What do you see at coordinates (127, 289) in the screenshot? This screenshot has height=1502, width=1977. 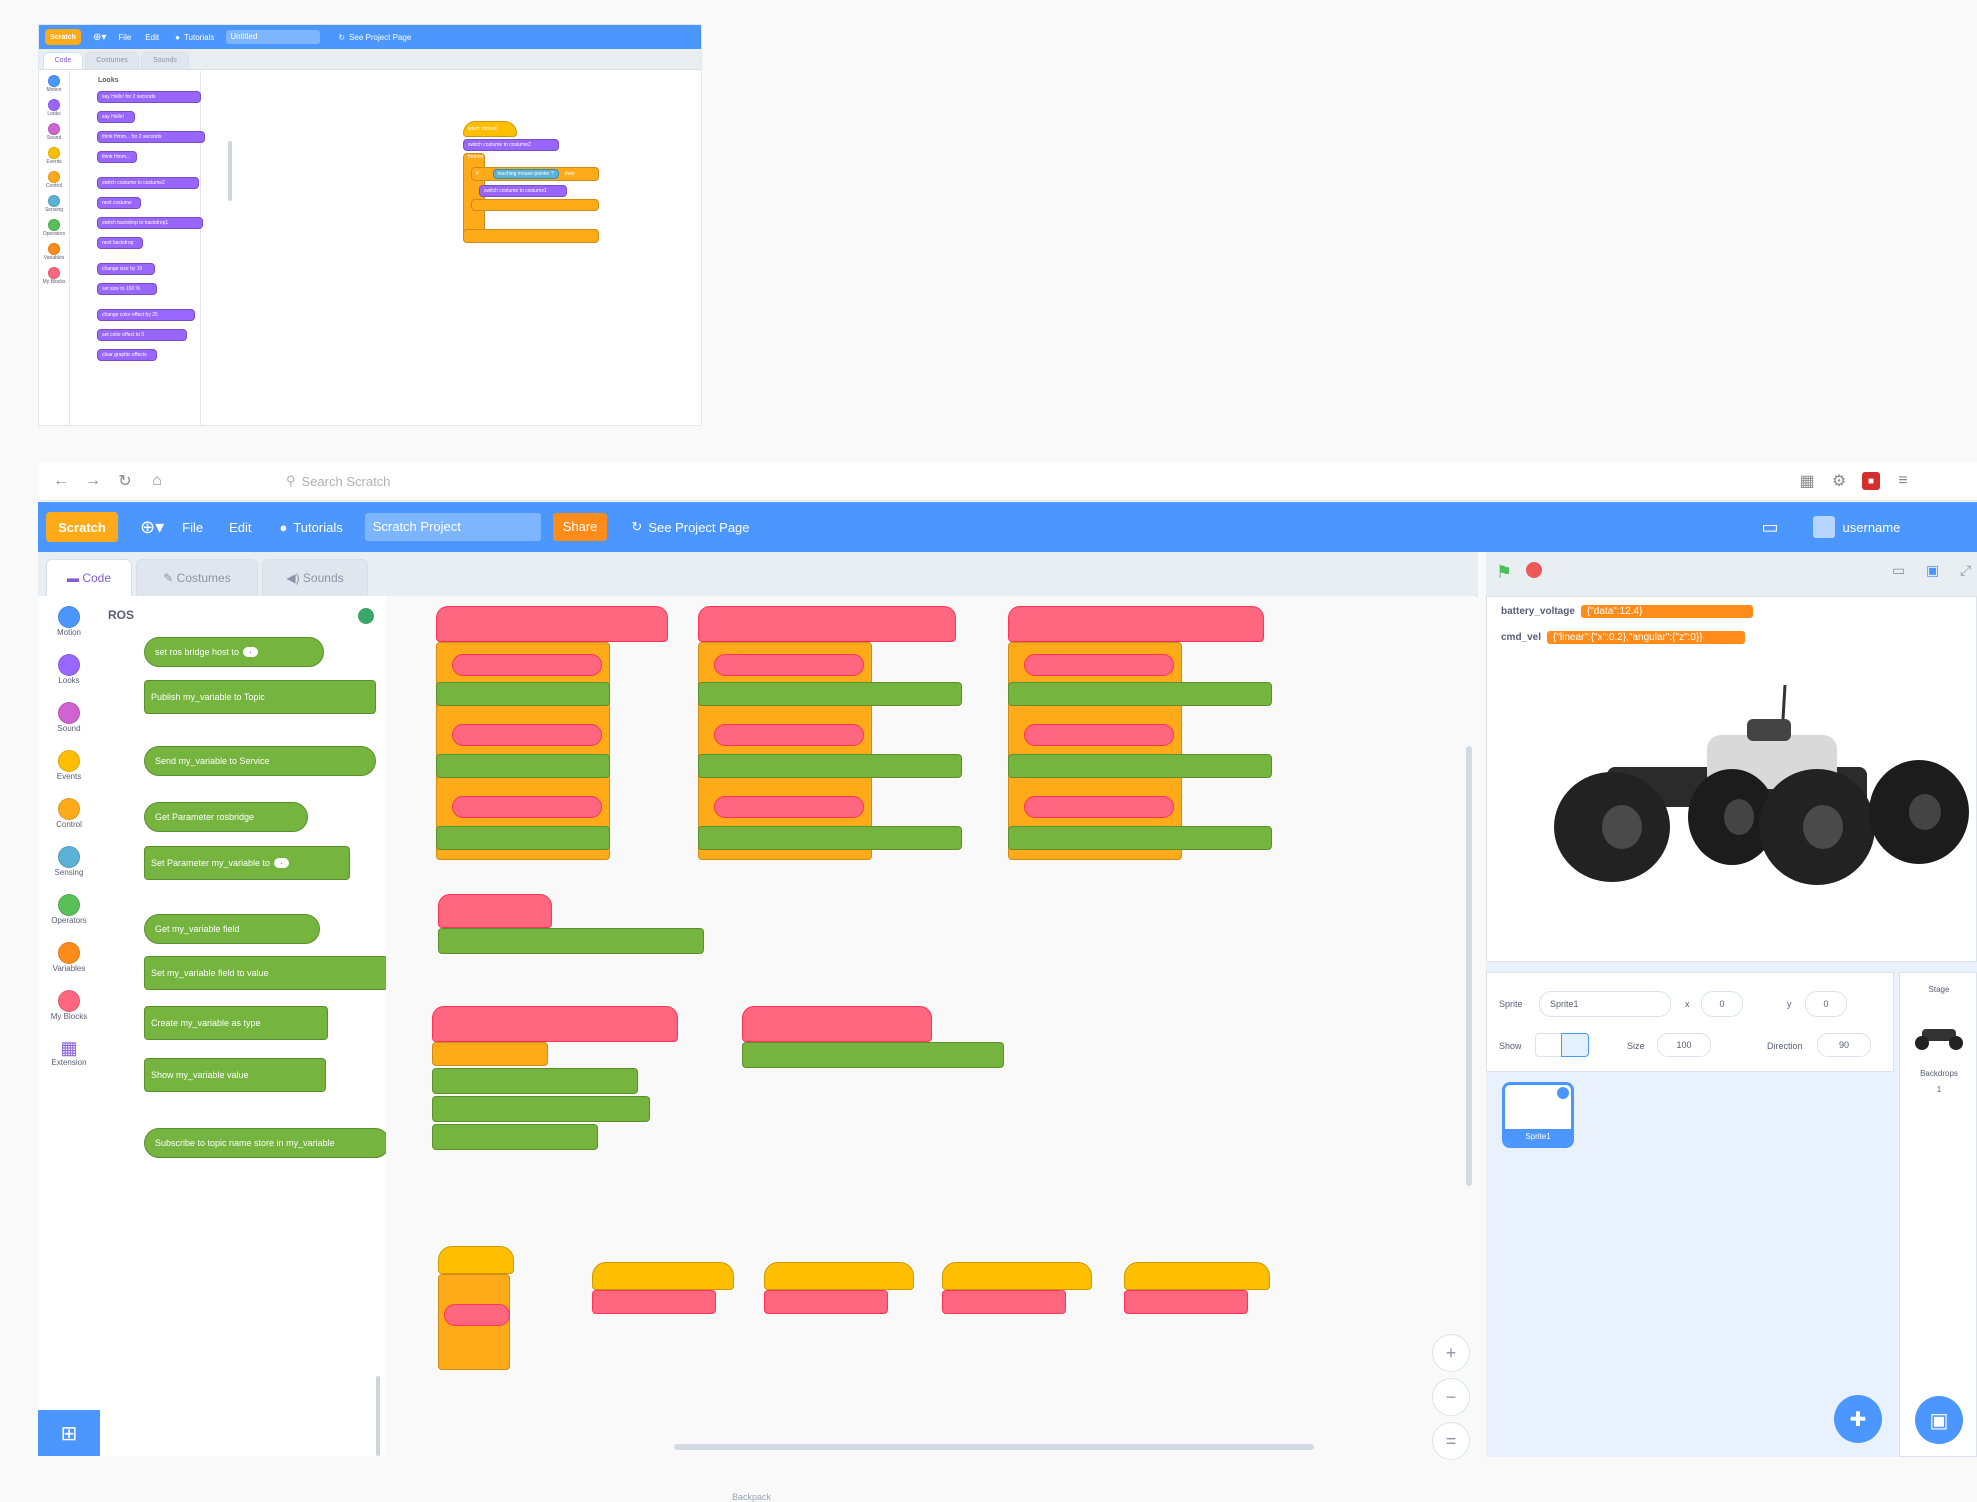 I see `mini-block-set-size: set size to 100 %` at bounding box center [127, 289].